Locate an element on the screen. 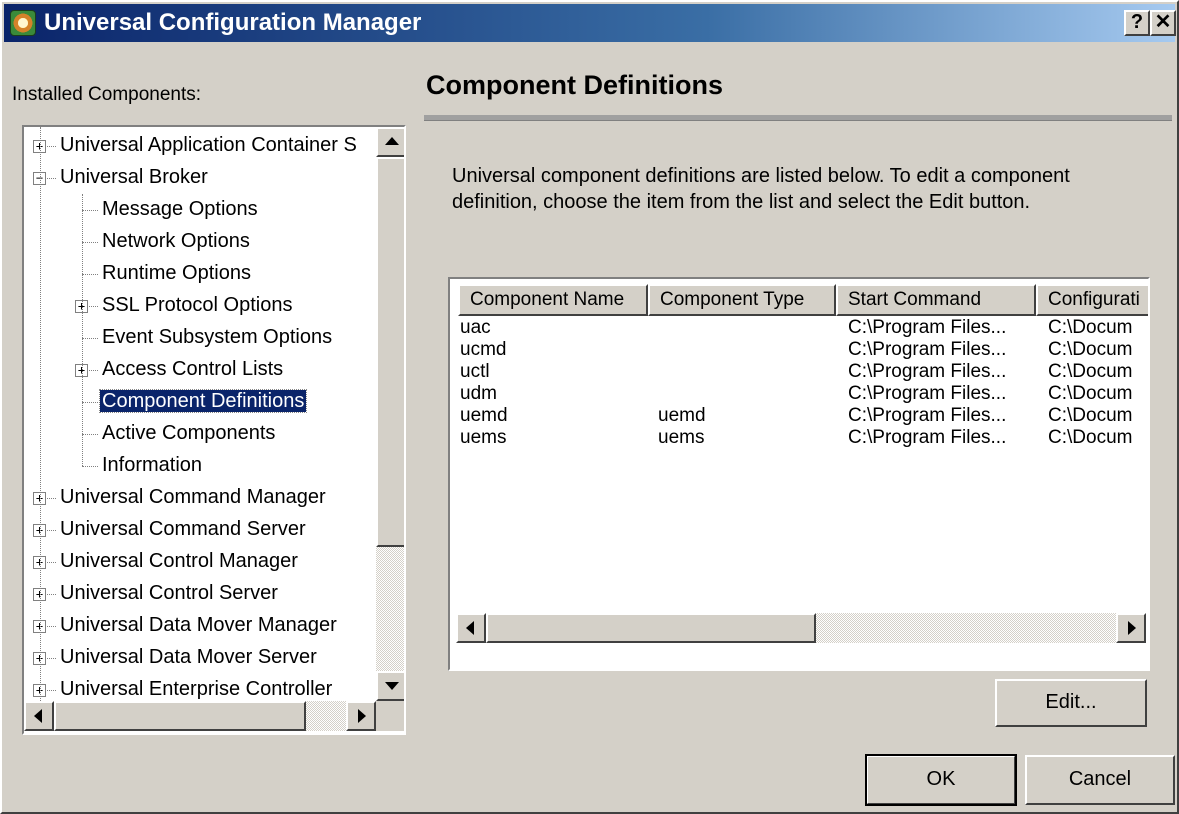 Image resolution: width=1179 pixels, height=814 pixels. tree-item: Universal Command Server is located at coordinates (183, 530).